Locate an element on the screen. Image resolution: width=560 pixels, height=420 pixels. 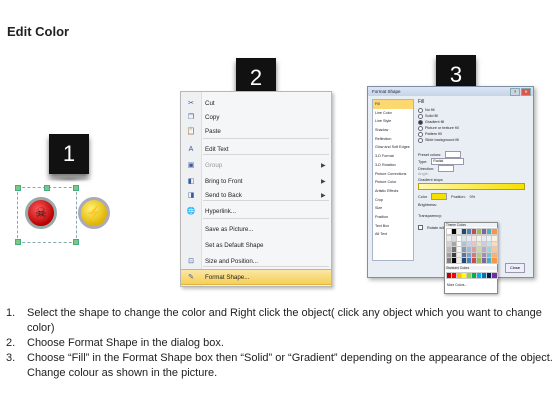
red-hazard-shape: ☠ is located at coordinates (41, 213).